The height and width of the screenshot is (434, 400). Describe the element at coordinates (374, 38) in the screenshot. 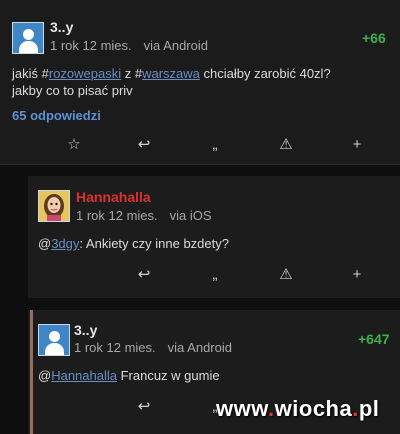

I see `vote-score: +66` at that location.